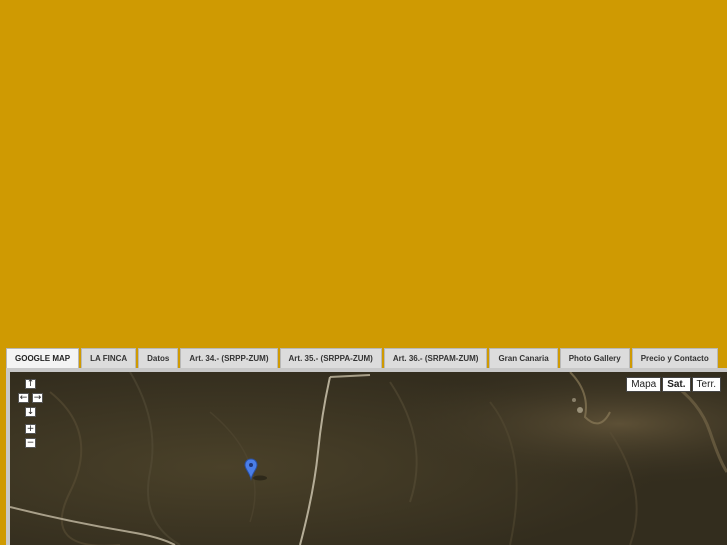 The height and width of the screenshot is (545, 727). Describe the element at coordinates (37, 398) in the screenshot. I see `pan-right-button: →` at that location.